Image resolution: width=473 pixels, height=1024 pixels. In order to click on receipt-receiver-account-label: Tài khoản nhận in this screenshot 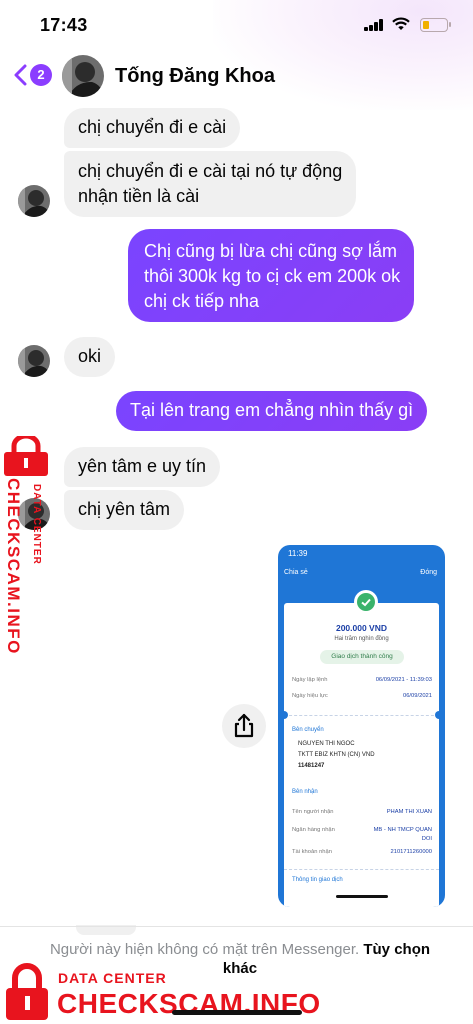, I will do `click(312, 852)`.